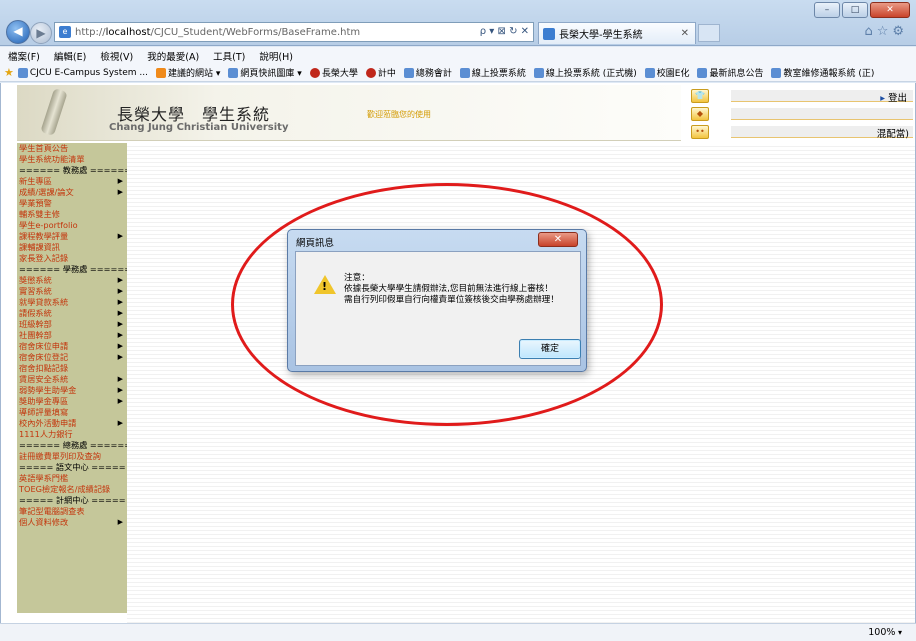 The height and width of the screenshot is (641, 916). I want to click on sidebar-item-label: ====== 總務處 ======, so click(75, 445).